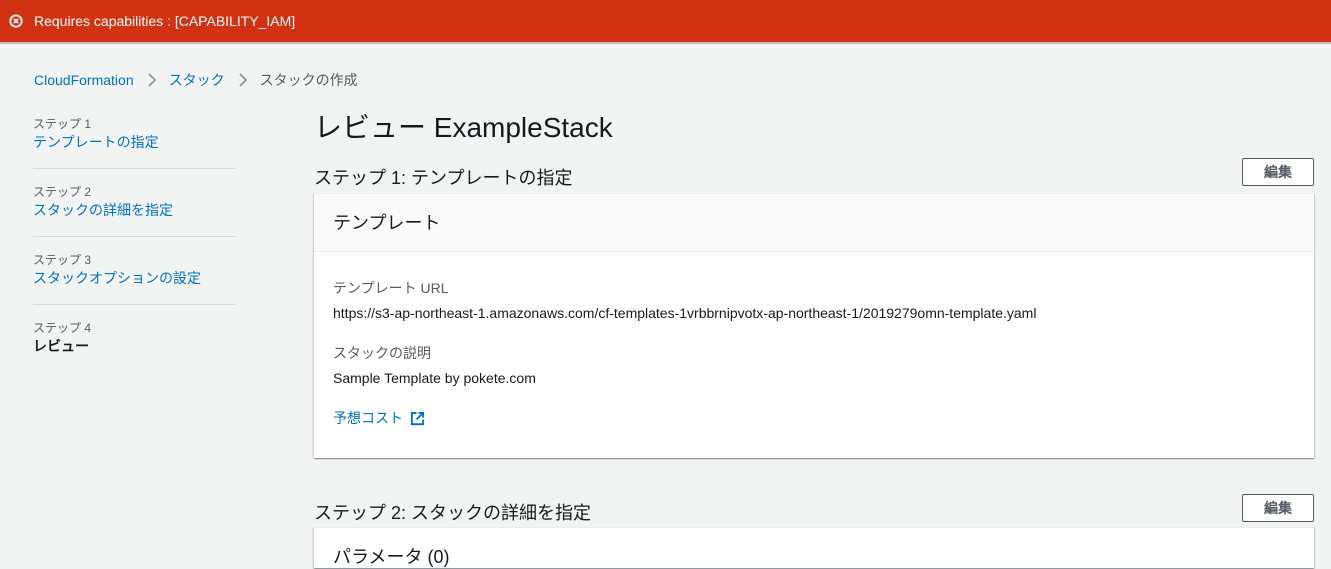  Describe the element at coordinates (391, 557) in the screenshot. I see `panel-title: パラメータ (0)` at that location.